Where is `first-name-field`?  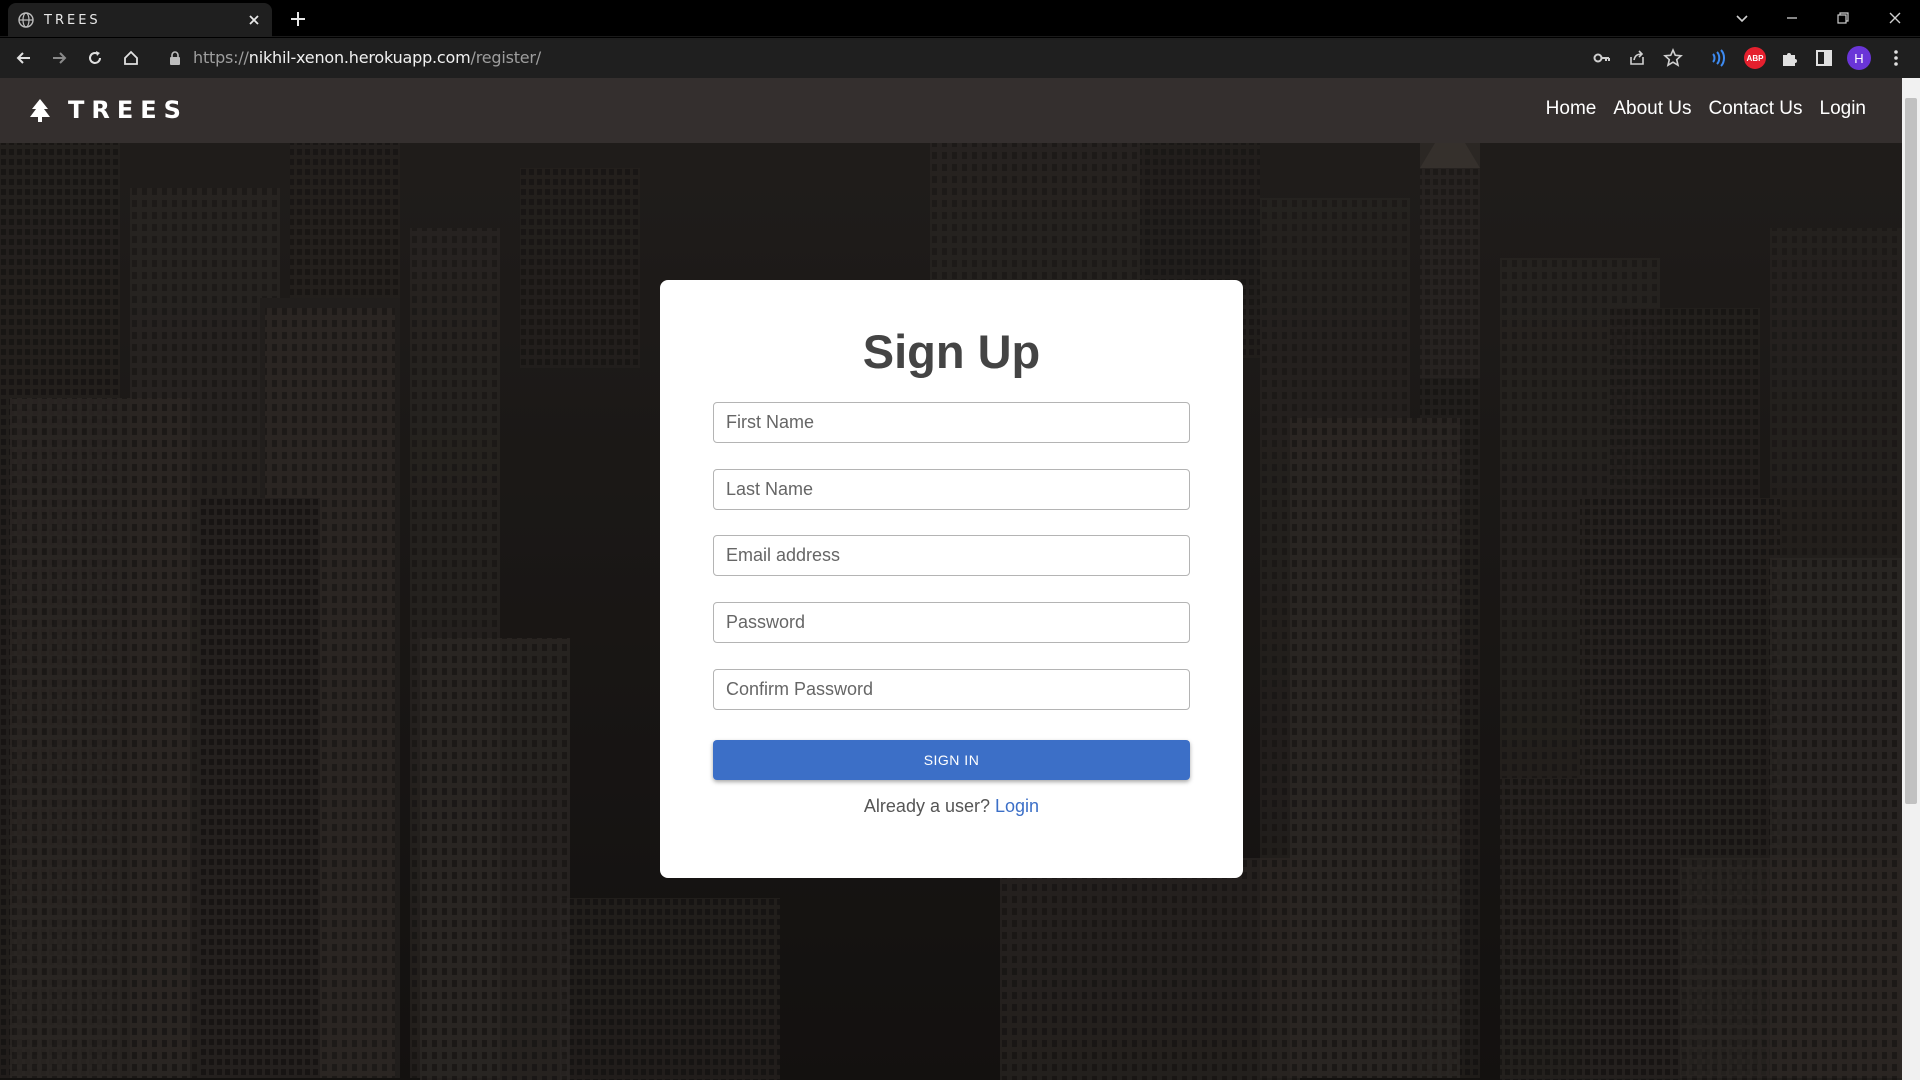 first-name-field is located at coordinates (951, 422).